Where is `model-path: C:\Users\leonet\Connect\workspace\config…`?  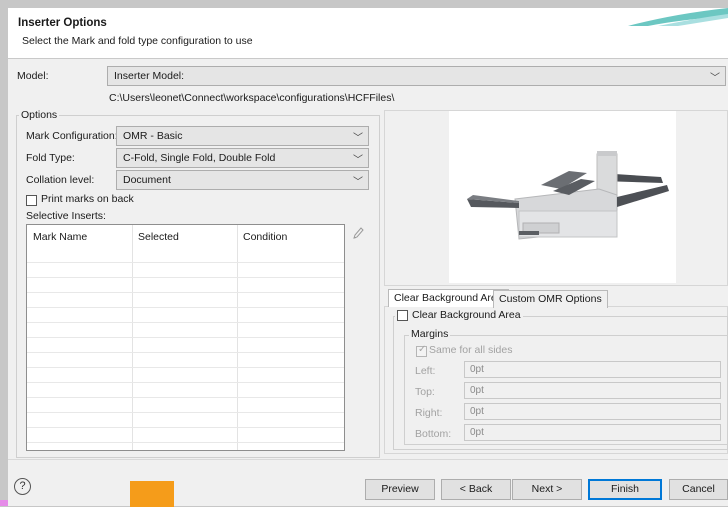 model-path: C:\Users\leonet\Connect\workspace\config… is located at coordinates (252, 98).